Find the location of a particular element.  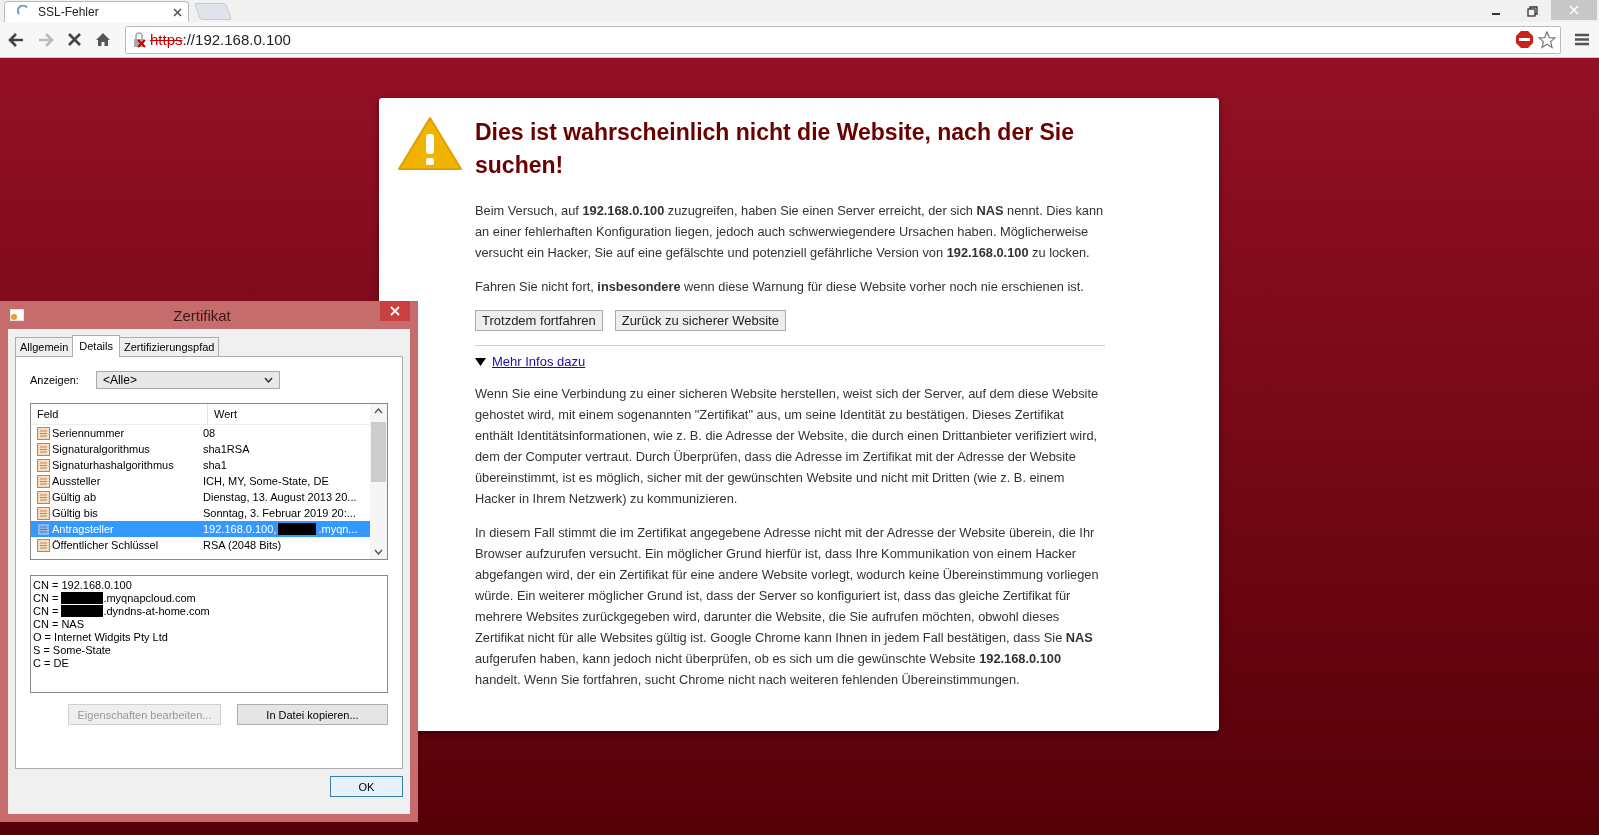

field-name: Aussteller is located at coordinates (77, 481).